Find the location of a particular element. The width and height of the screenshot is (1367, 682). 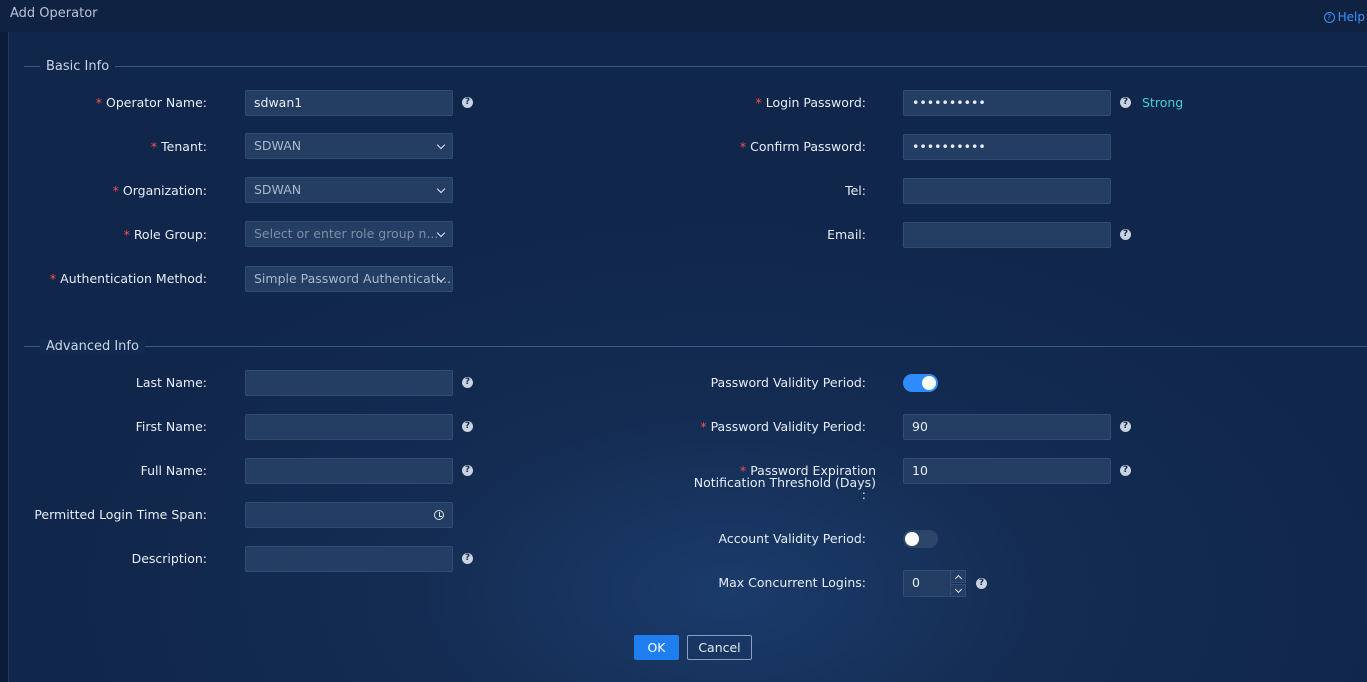

password-expiration-input: 10 is located at coordinates (1007, 471).